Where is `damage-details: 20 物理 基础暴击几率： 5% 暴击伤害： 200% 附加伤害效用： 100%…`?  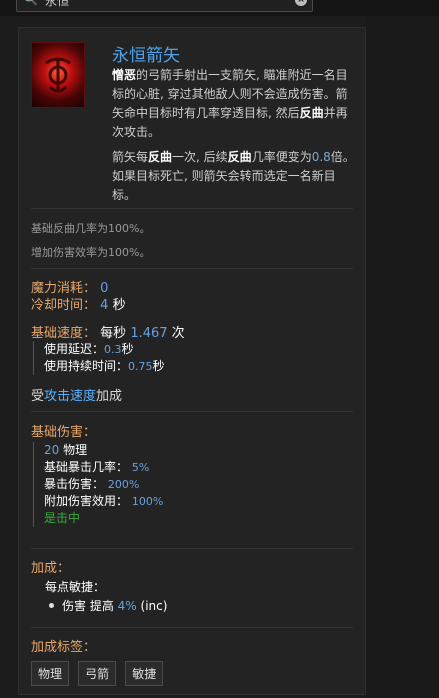
damage-details: 20 物理 基础暴击几率： 5% 暴击伤害： 200% 附加伤害效用： 100%… is located at coordinates (98, 484).